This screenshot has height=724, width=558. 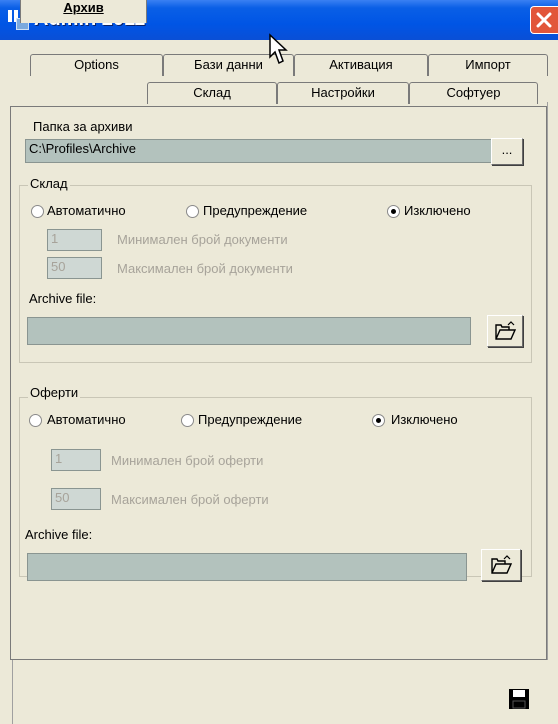 I want to click on close-button, so click(x=544, y=20).